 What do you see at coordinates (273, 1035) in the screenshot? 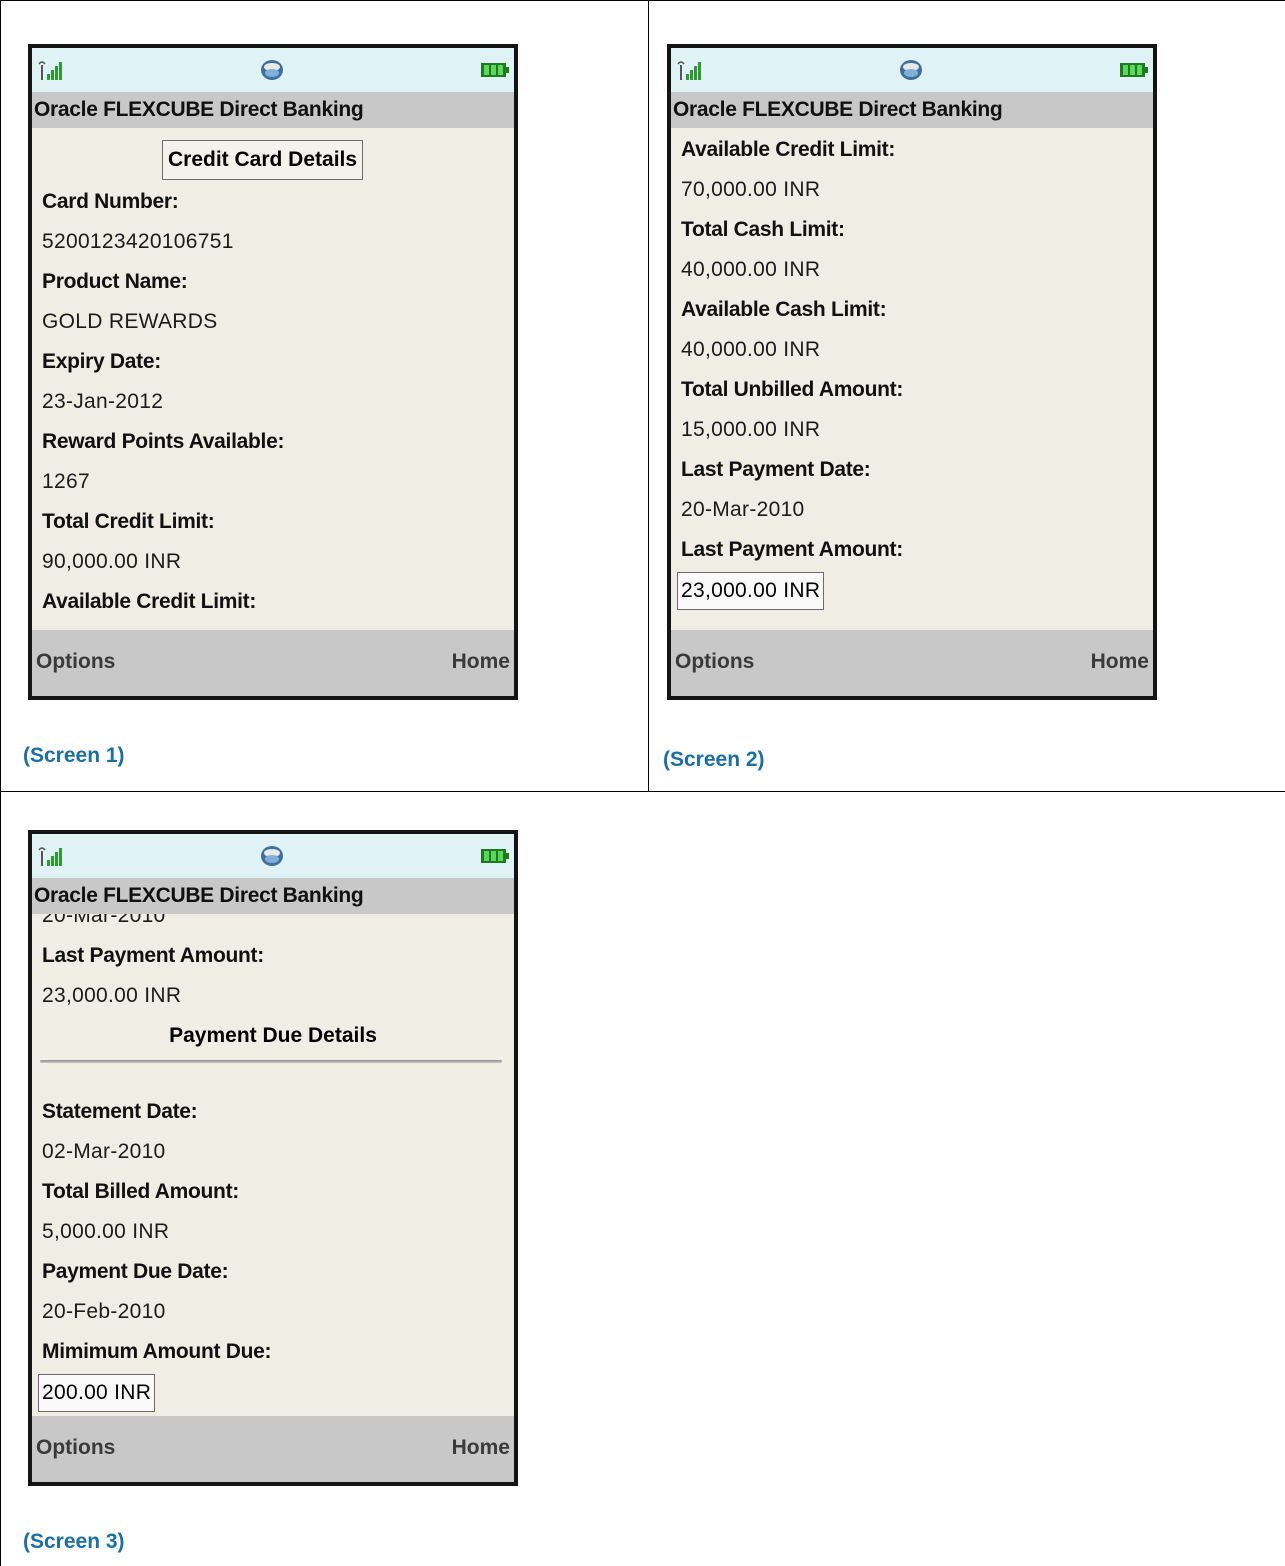
I see `payment-due-details-header: Payment Due Details` at bounding box center [273, 1035].